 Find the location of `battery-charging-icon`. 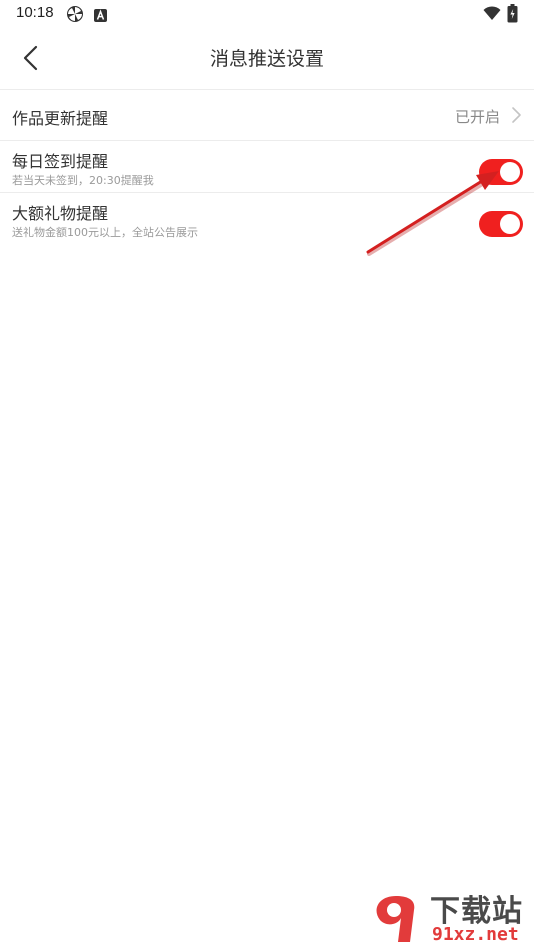

battery-charging-icon is located at coordinates (512, 15).